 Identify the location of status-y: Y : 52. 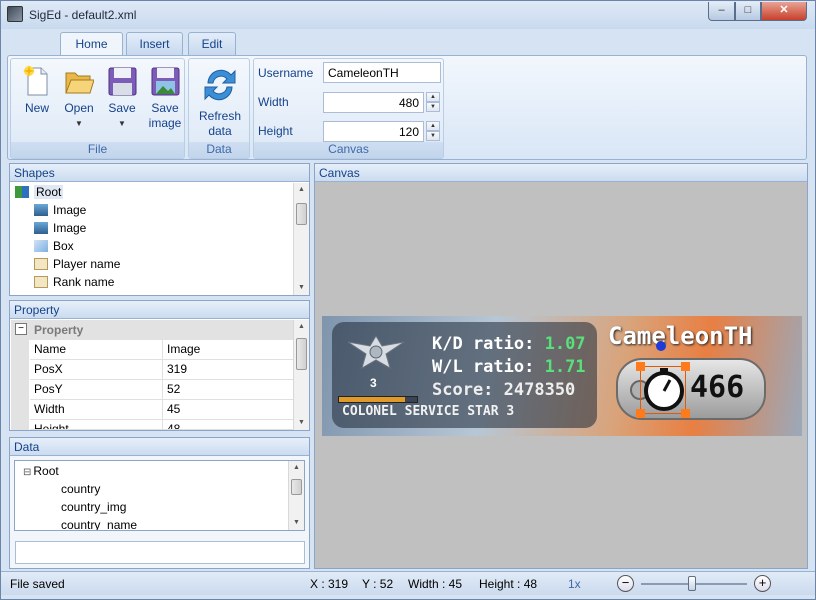
(378, 584).